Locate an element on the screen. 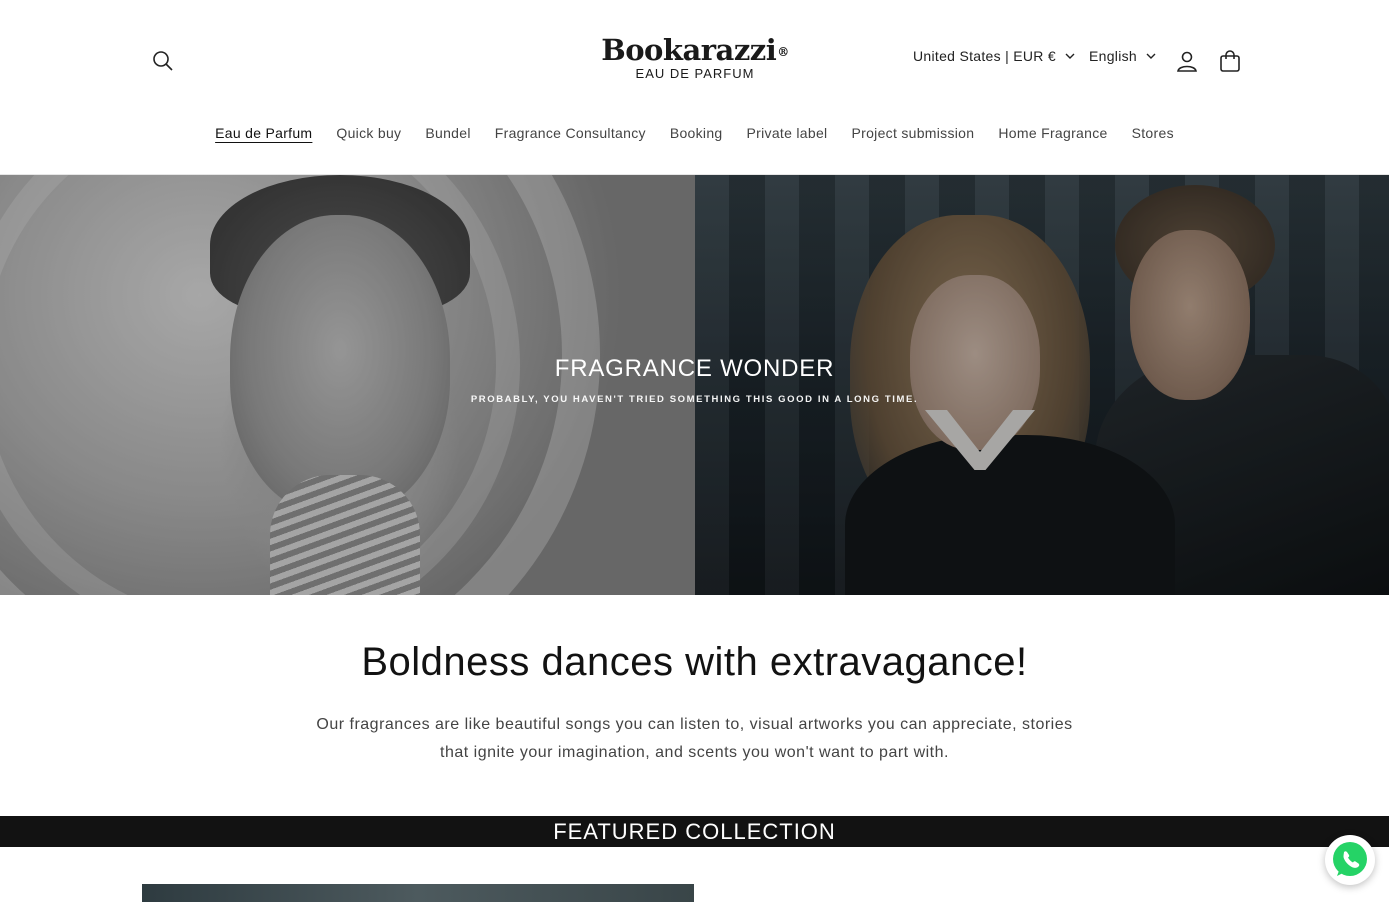  product-card-image is located at coordinates (418, 893).